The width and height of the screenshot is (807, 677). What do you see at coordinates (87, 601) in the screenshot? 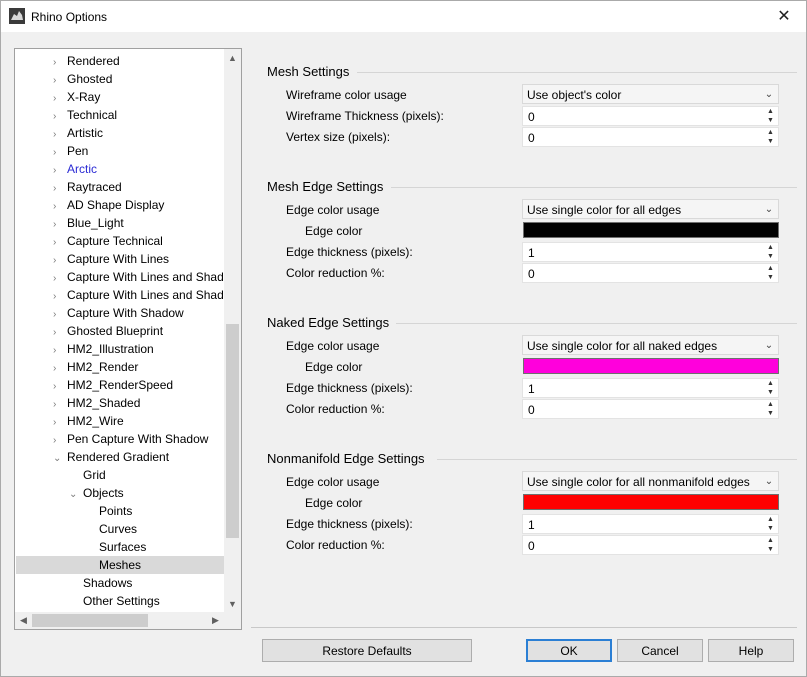
I see `tree-item: Other Settings` at bounding box center [87, 601].